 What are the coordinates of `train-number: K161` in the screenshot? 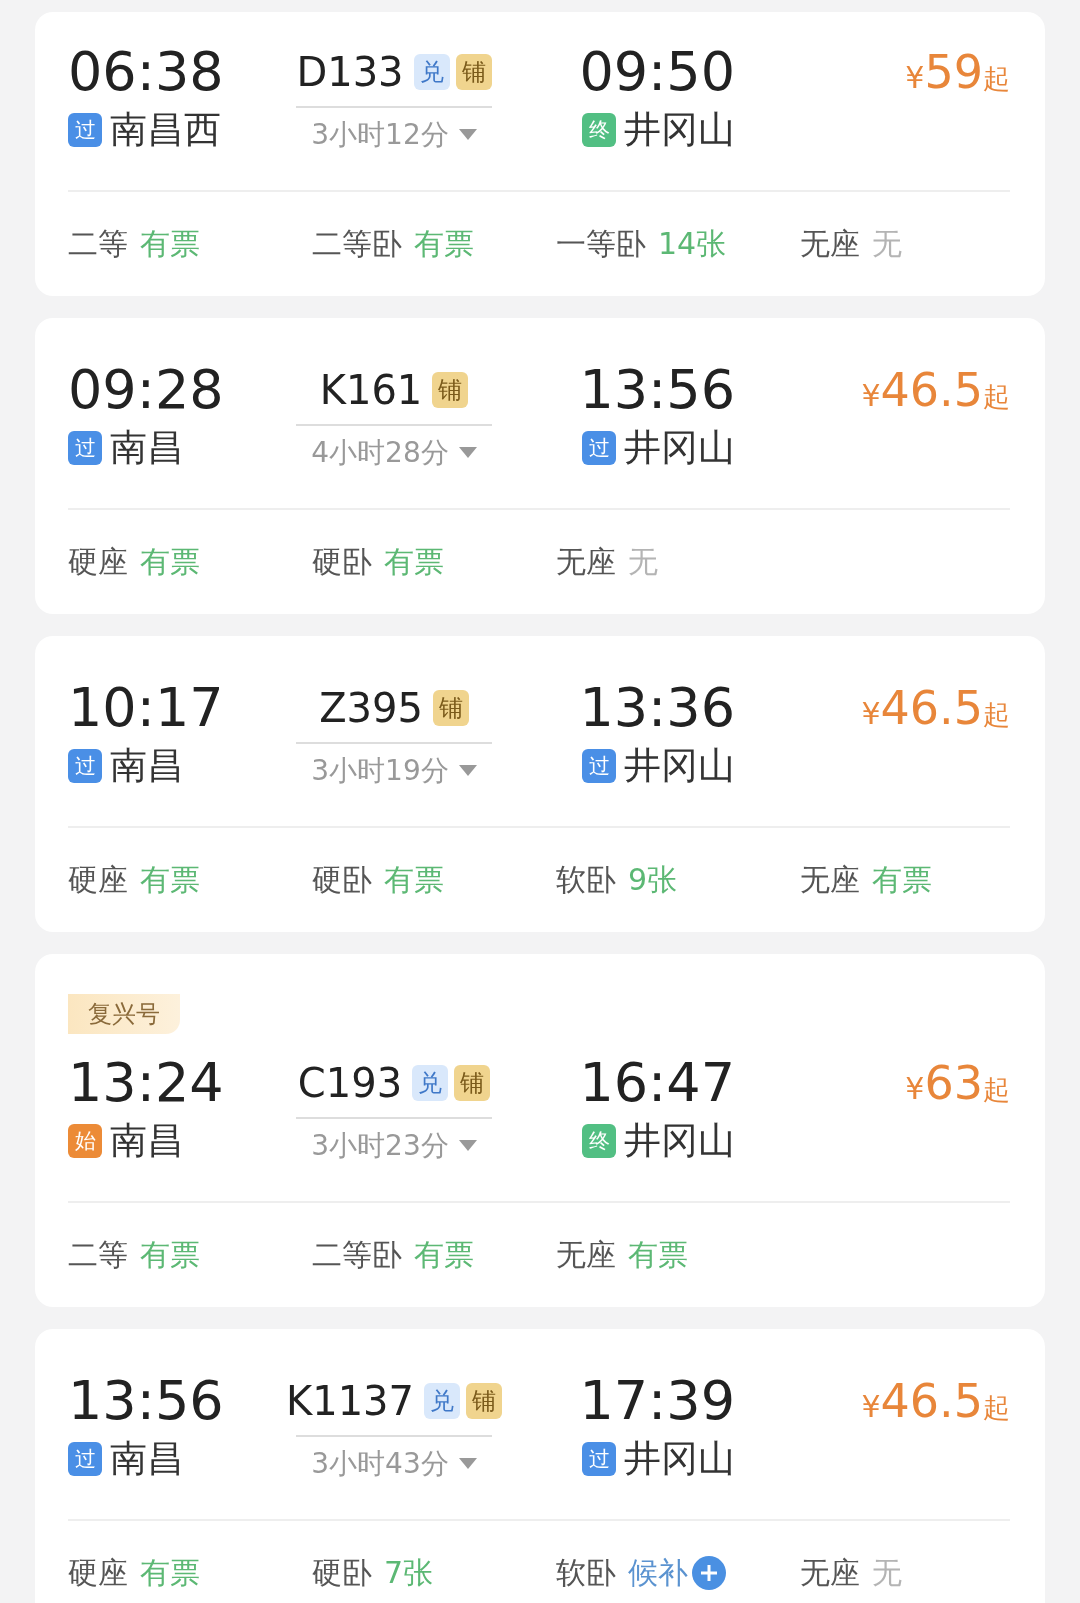 It's located at (371, 390).